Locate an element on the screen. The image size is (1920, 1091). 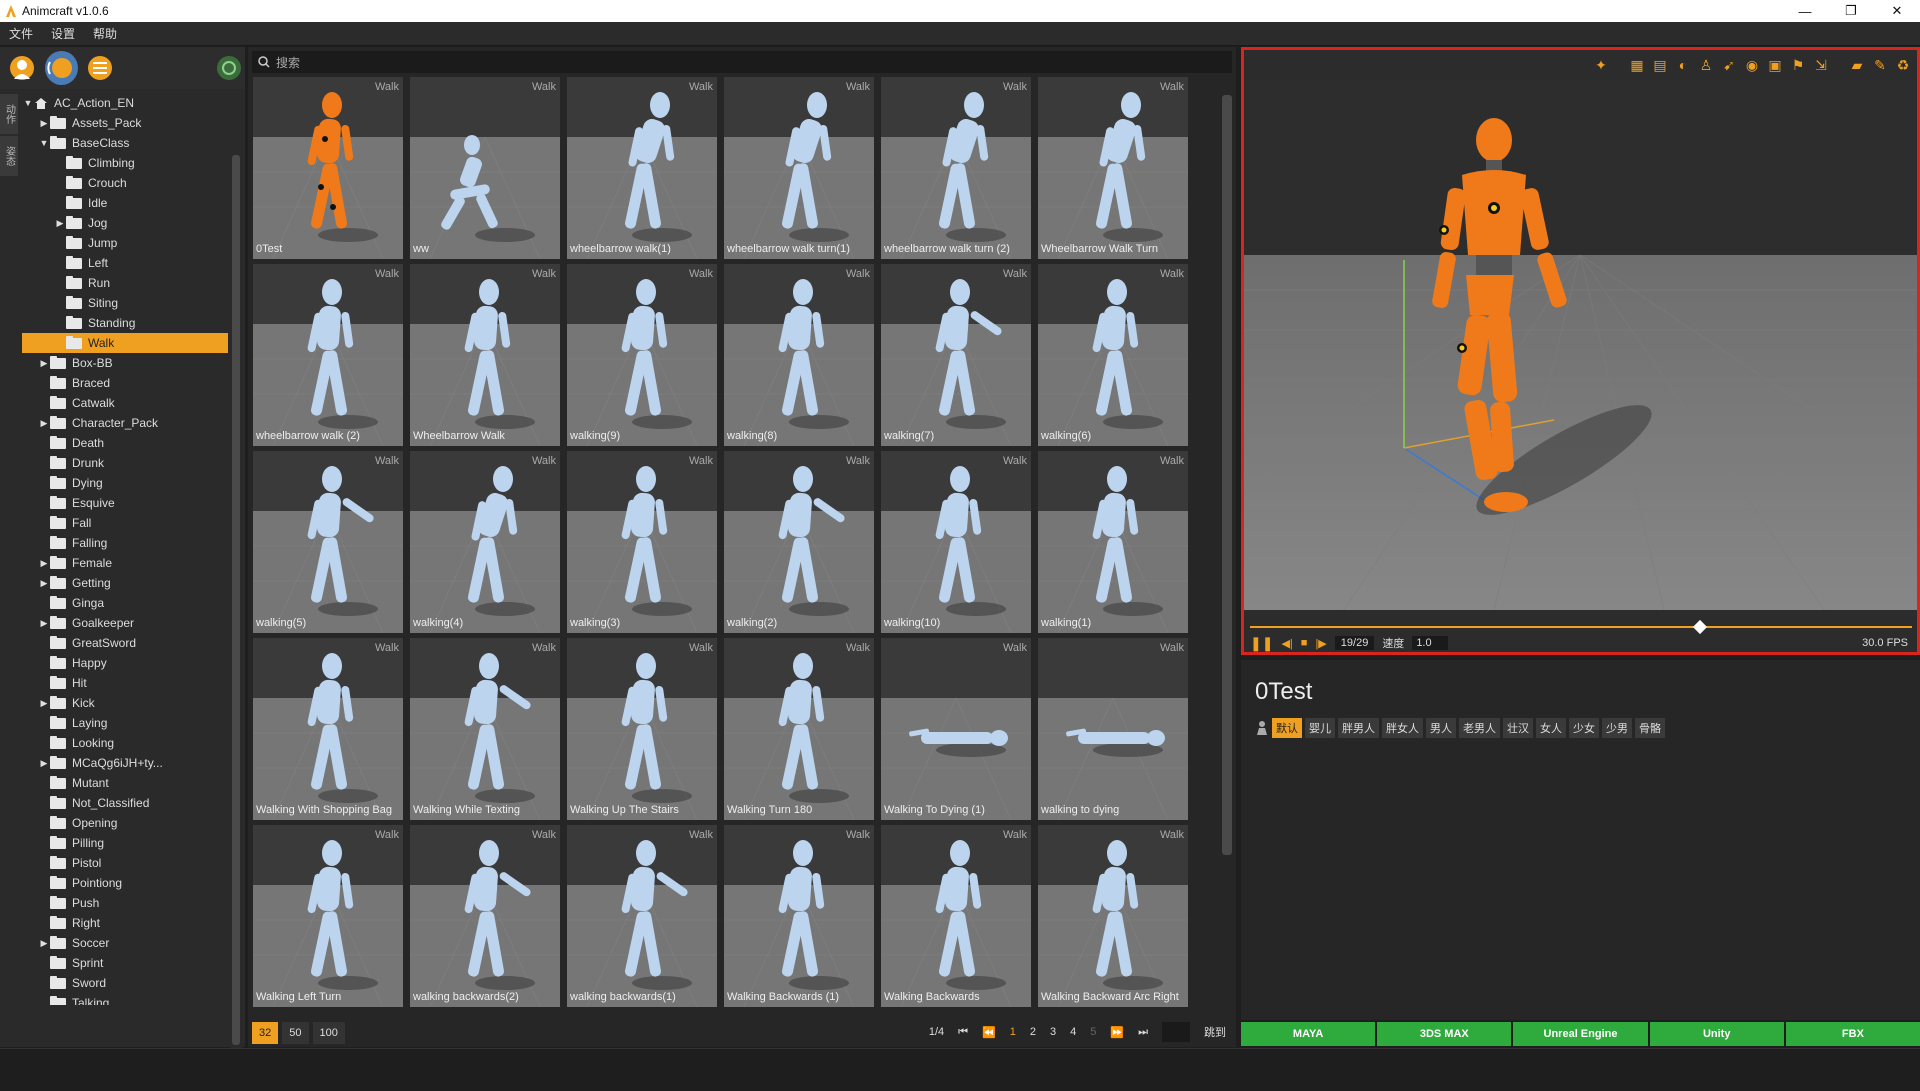
frame-counter: 19/29 is located at coordinates (1354, 643).